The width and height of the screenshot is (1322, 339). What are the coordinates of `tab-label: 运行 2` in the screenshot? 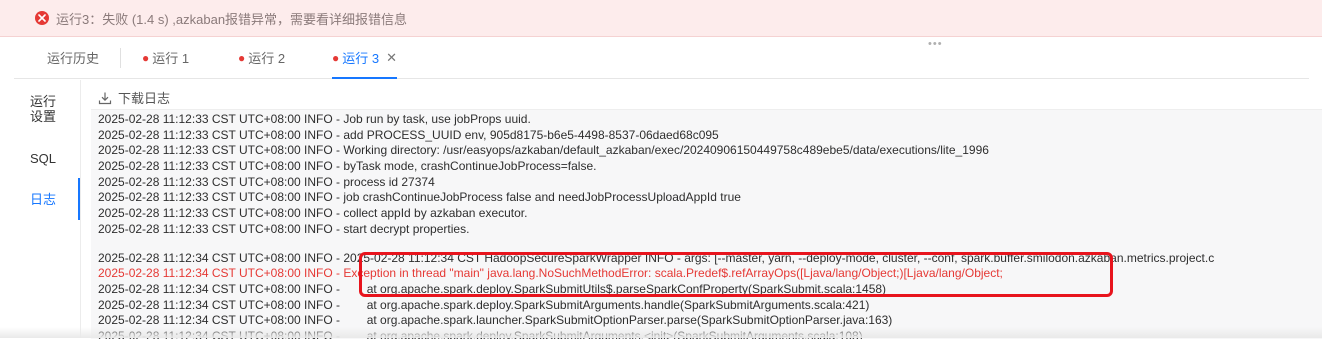 It's located at (267, 58).